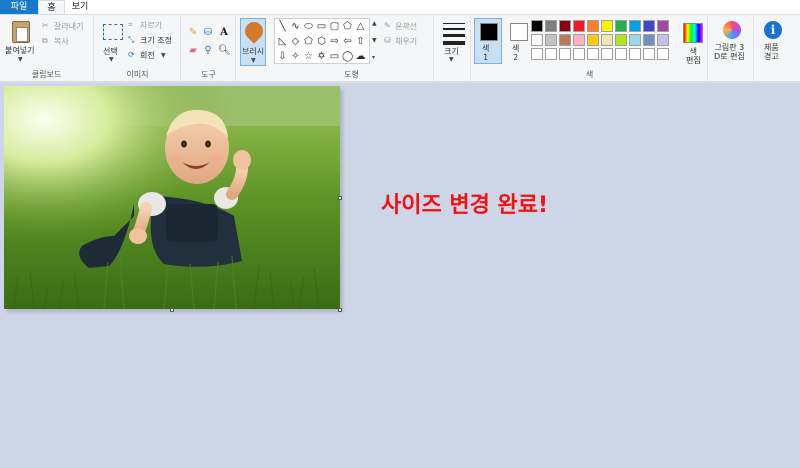 Image resolution: width=800 pixels, height=468 pixels. I want to click on alert-group: i 제품 경고, so click(777, 48).